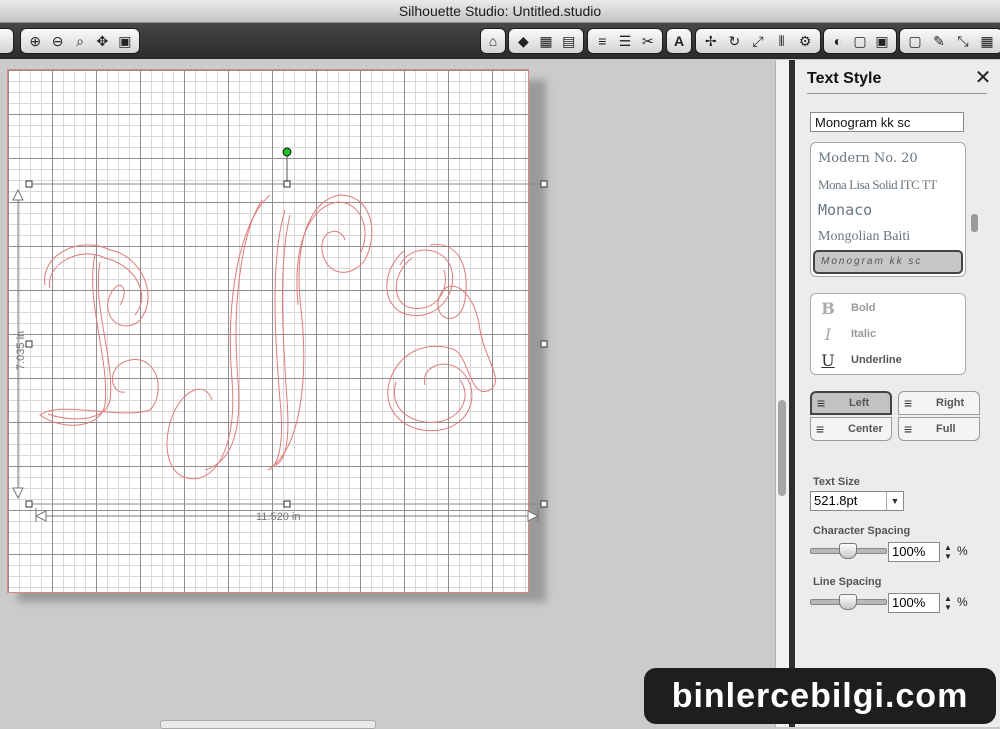  What do you see at coordinates (441, 338) in the screenshot?
I see `letter-b-outline` at bounding box center [441, 338].